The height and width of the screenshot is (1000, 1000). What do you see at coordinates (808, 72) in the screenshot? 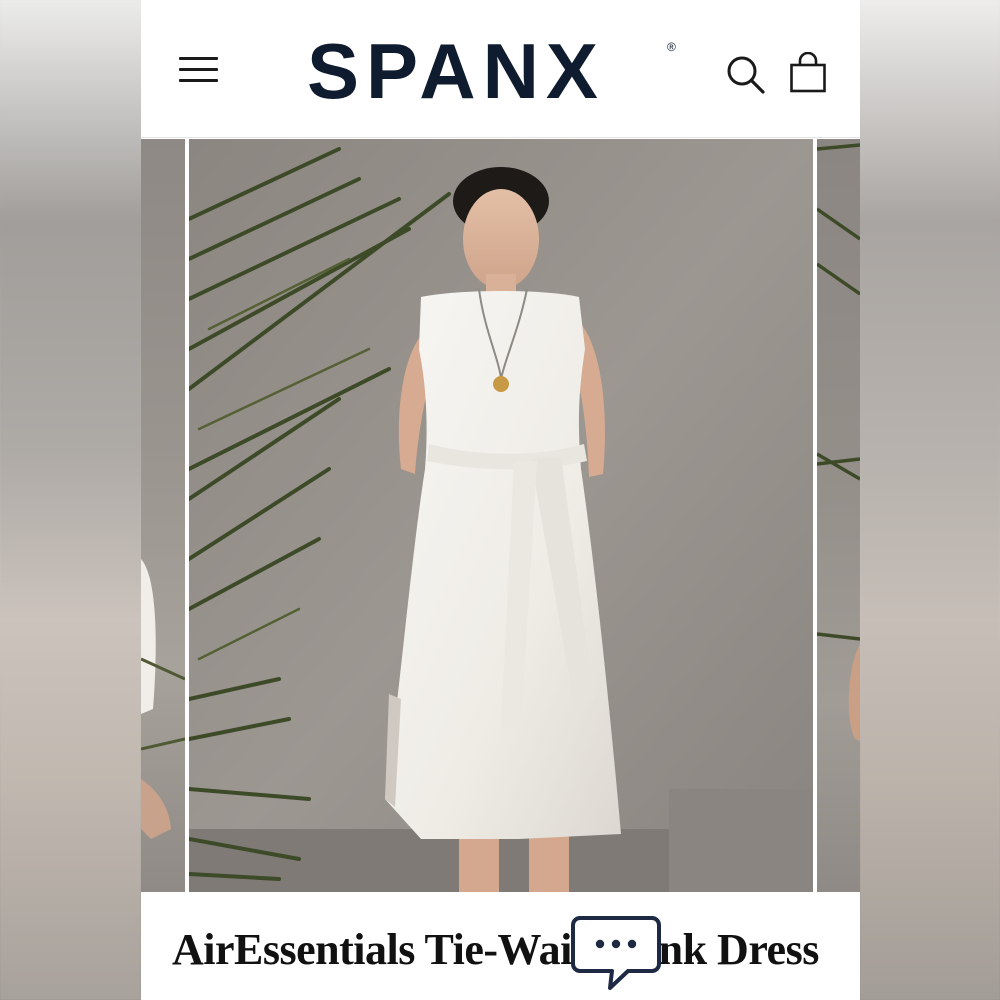
I see `shopping-bag-icon` at bounding box center [808, 72].